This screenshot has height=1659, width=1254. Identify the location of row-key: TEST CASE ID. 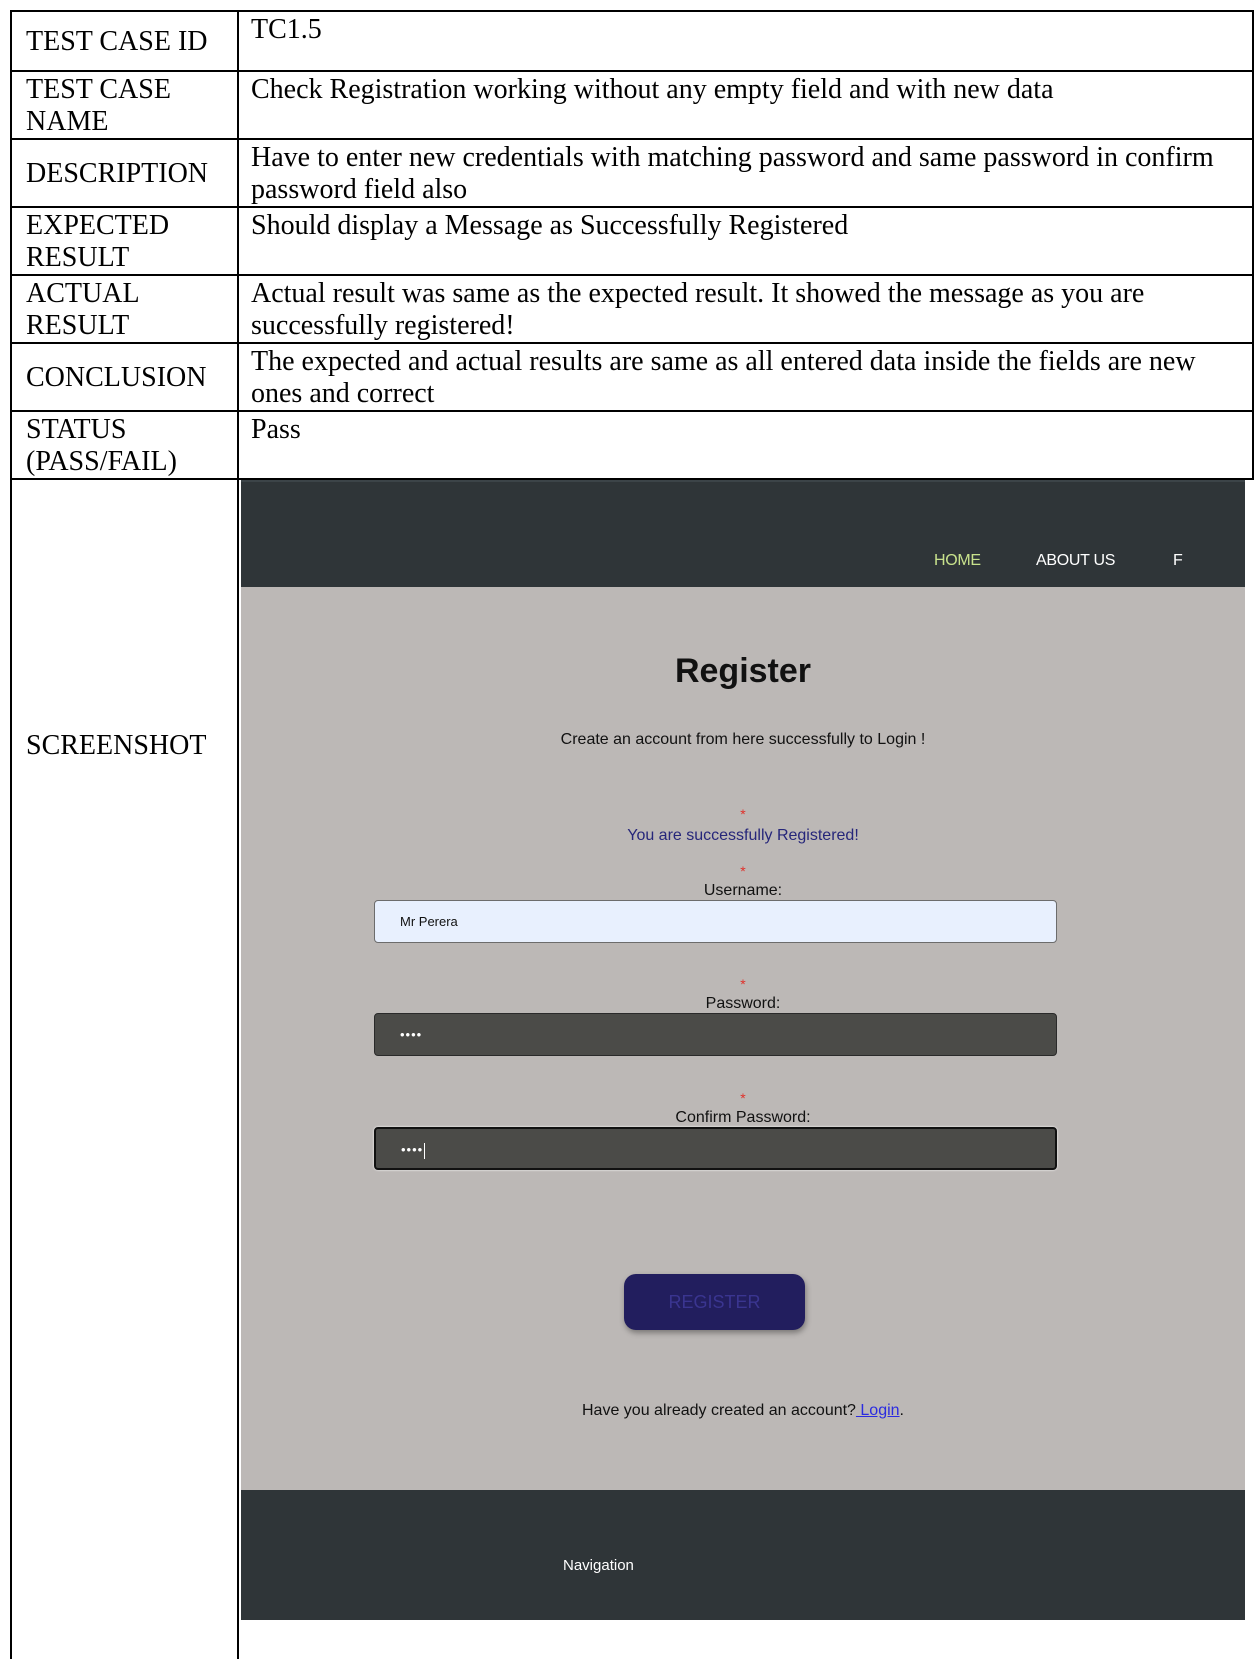
(124, 41).